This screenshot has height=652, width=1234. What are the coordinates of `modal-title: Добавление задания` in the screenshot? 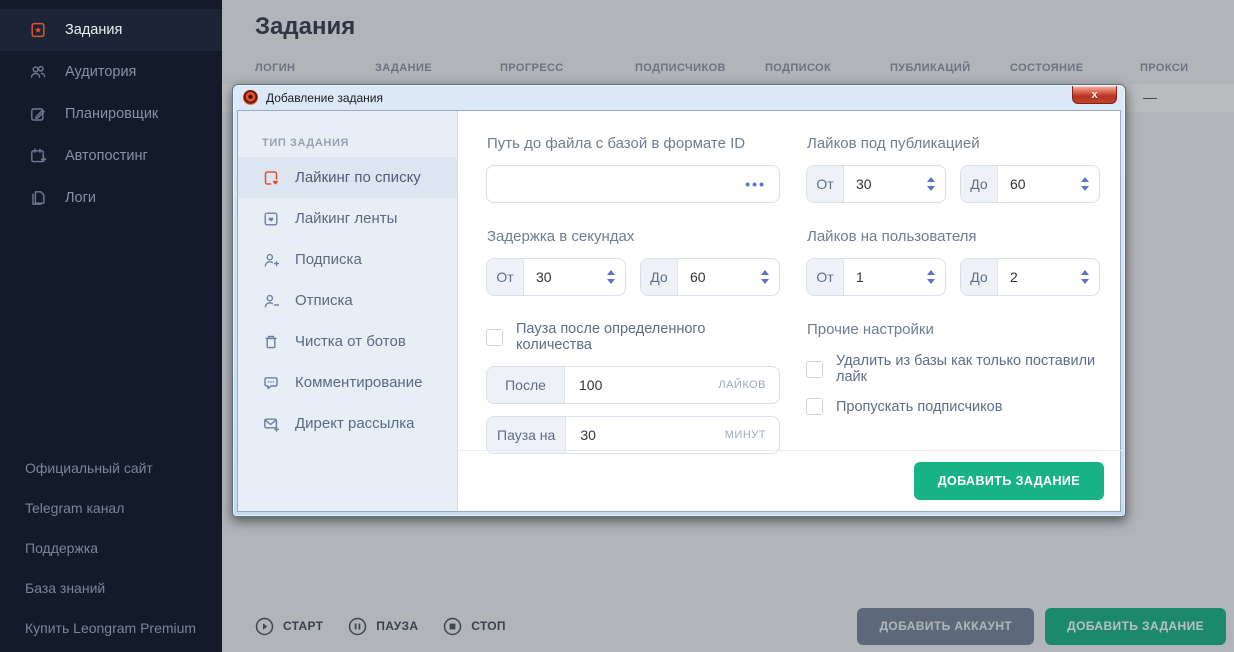 It's located at (324, 97).